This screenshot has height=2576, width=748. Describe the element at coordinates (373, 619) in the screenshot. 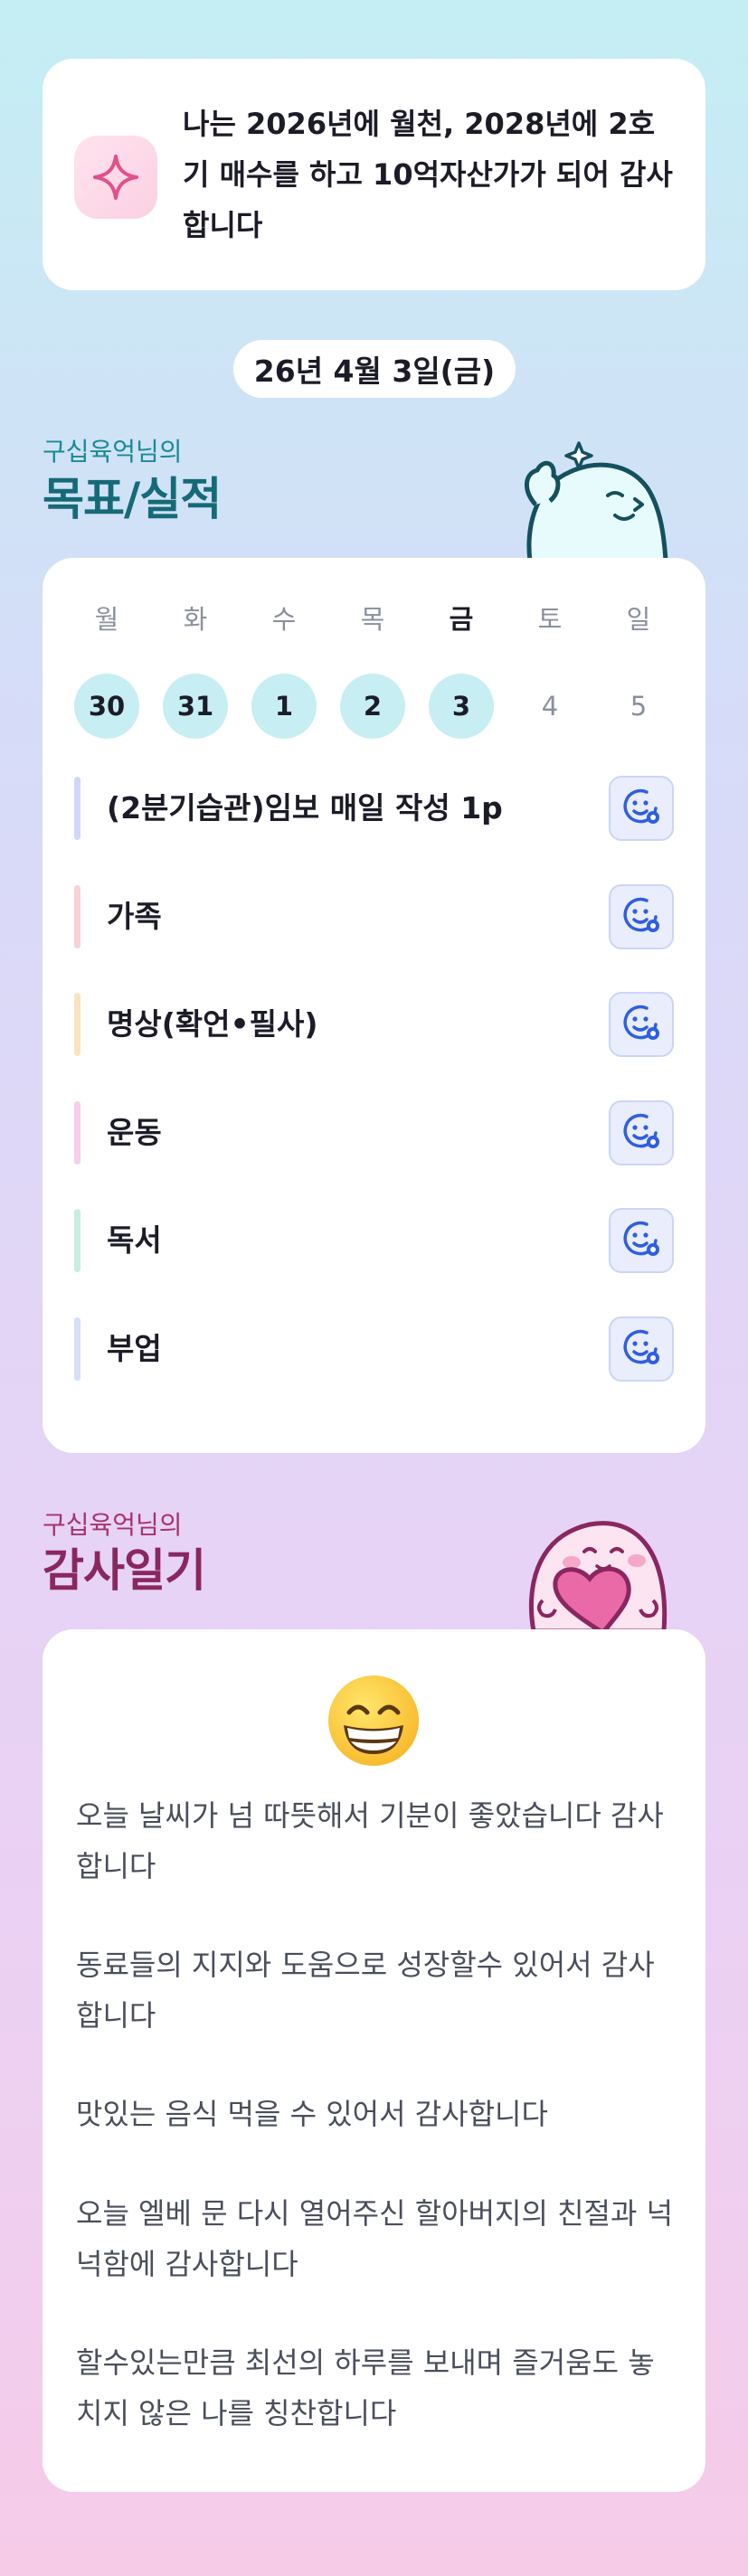

I see `day-name: 목` at that location.